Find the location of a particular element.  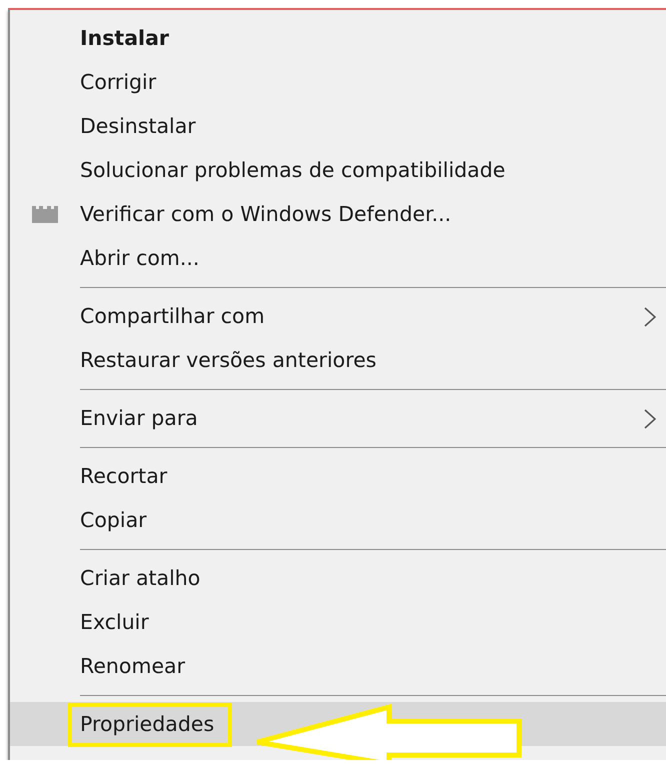

menu-item: Enviar para is located at coordinates (338, 418).